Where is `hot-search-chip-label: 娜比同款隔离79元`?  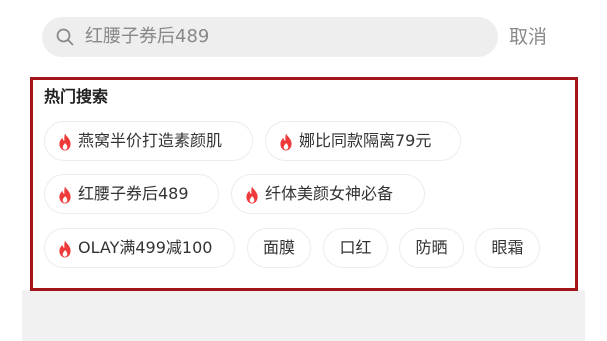 hot-search-chip-label: 娜比同款隔离79元 is located at coordinates (365, 140).